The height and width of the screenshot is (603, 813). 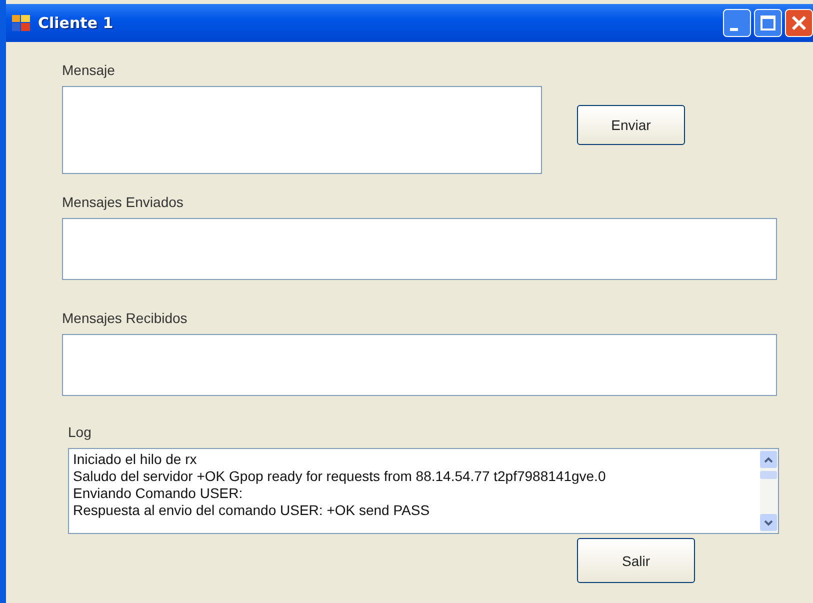 I want to click on field-label: Log, so click(x=80, y=432).